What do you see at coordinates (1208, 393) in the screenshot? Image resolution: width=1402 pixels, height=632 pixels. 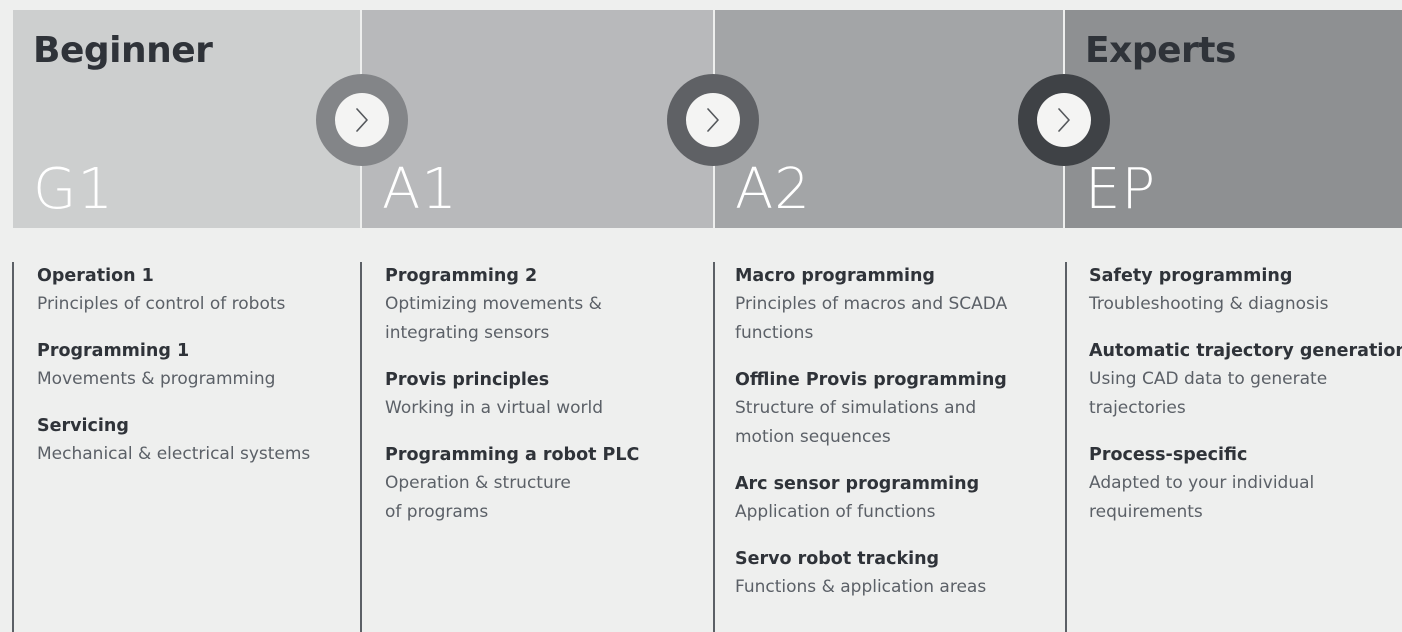 I see `course-description: Using CAD data to generate trajectories` at bounding box center [1208, 393].